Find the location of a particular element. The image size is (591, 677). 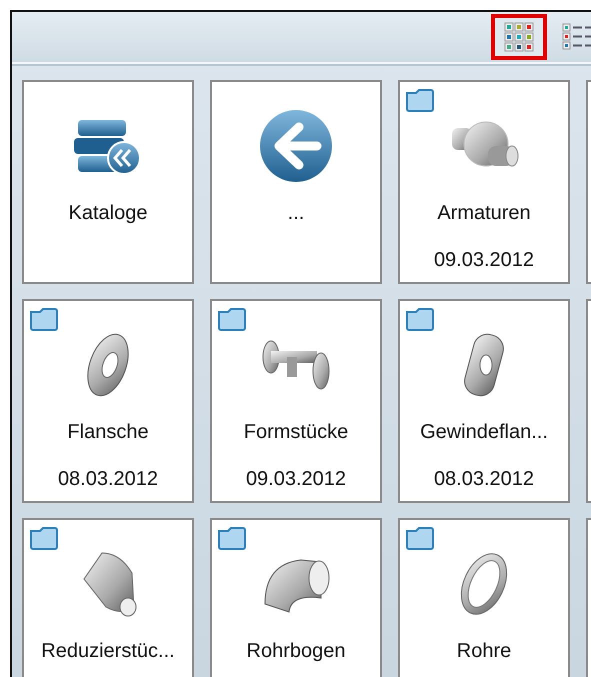

grid-view-button is located at coordinates (519, 37).